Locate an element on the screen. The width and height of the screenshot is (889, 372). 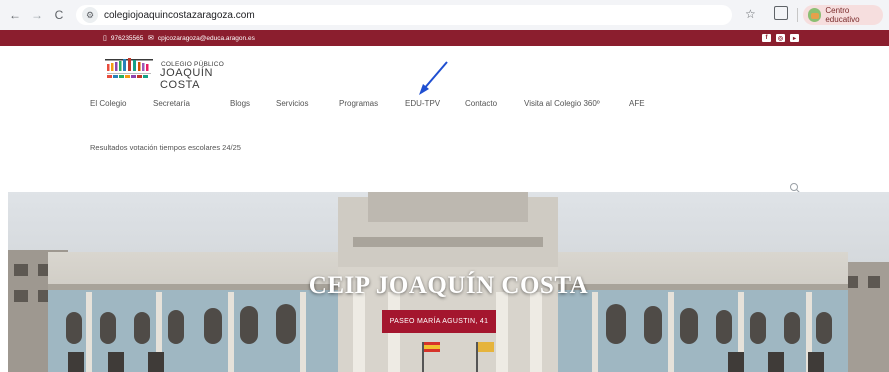
nav-item-visita-360: Visita al Colegio 360º is located at coordinates (562, 103).